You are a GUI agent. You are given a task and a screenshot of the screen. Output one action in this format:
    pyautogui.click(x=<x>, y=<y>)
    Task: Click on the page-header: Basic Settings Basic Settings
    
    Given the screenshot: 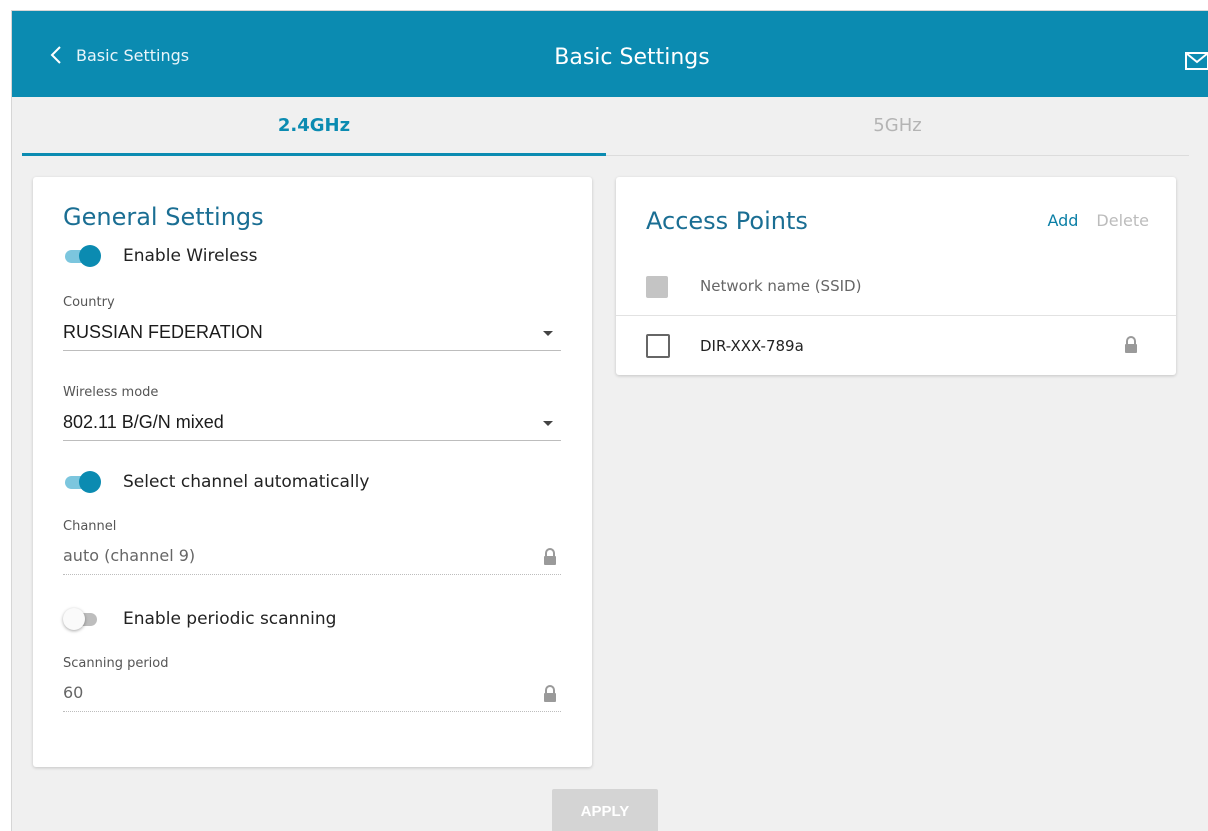 What is the action you would take?
    pyautogui.click(x=610, y=54)
    